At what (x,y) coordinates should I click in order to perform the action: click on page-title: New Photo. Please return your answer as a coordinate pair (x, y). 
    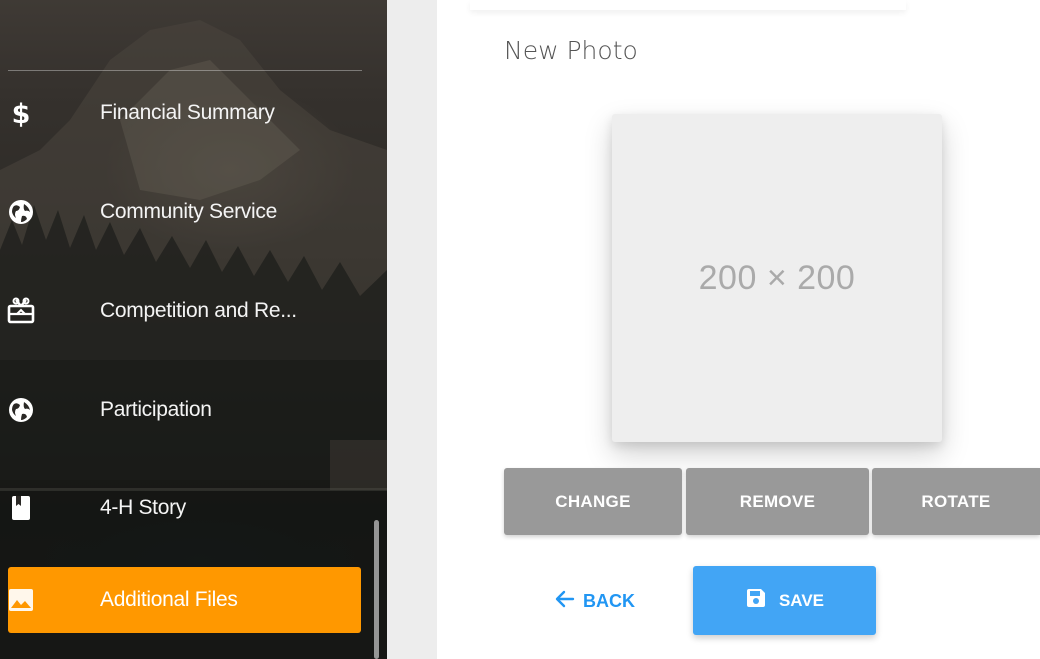
    Looking at the image, I should click on (571, 50).